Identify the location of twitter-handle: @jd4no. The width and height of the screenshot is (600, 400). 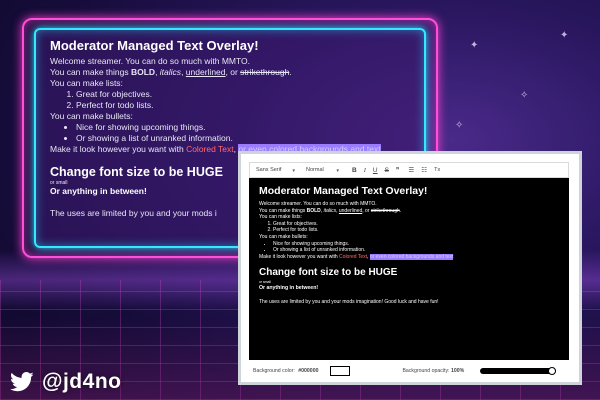
(82, 381).